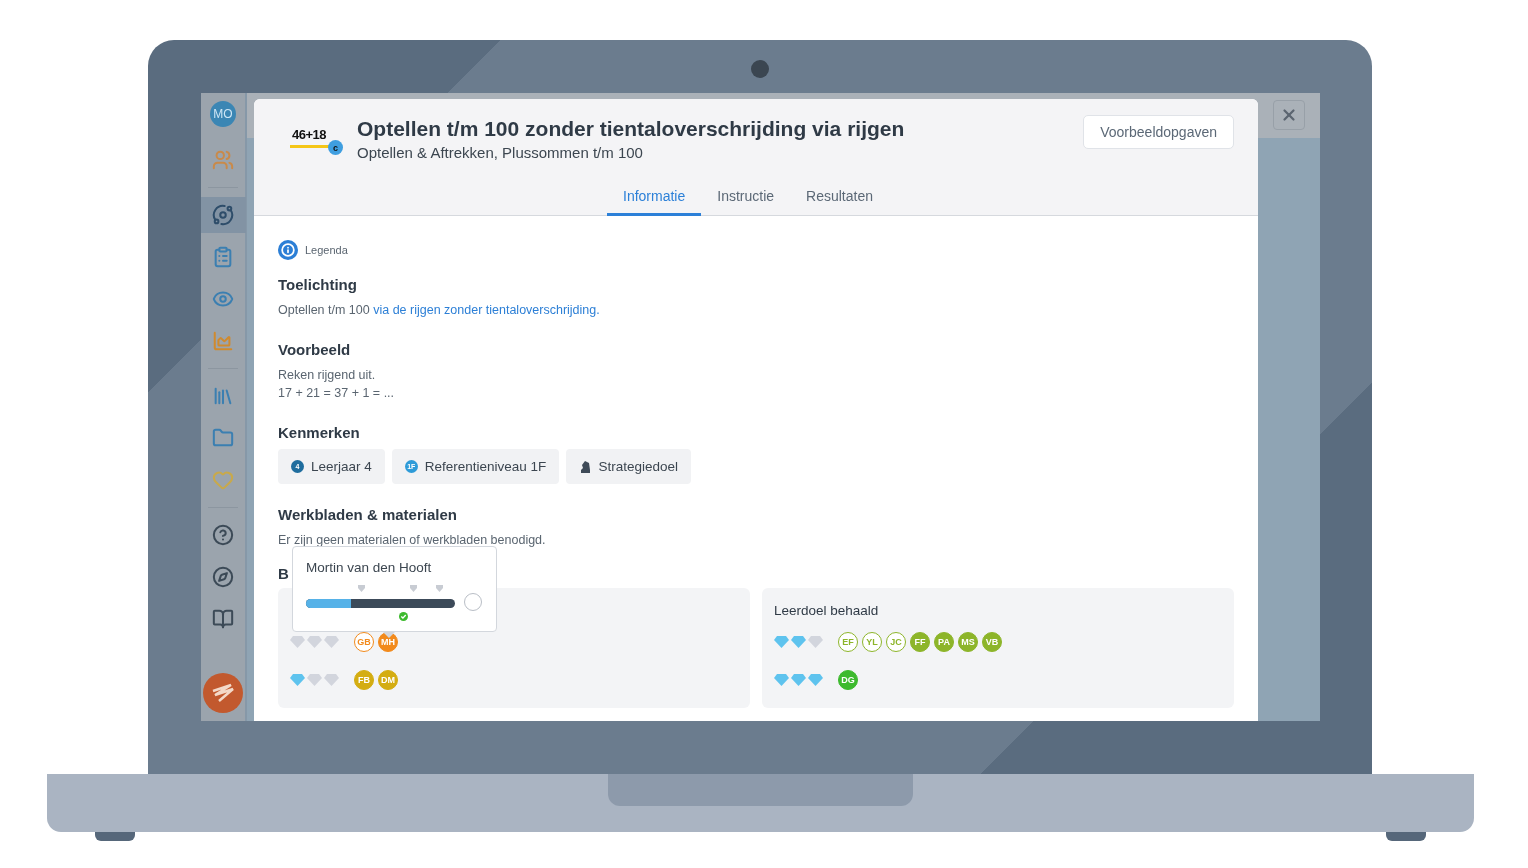 This screenshot has width=1528, height=868. What do you see at coordinates (896, 642) in the screenshot?
I see `student-avatar: JC` at bounding box center [896, 642].